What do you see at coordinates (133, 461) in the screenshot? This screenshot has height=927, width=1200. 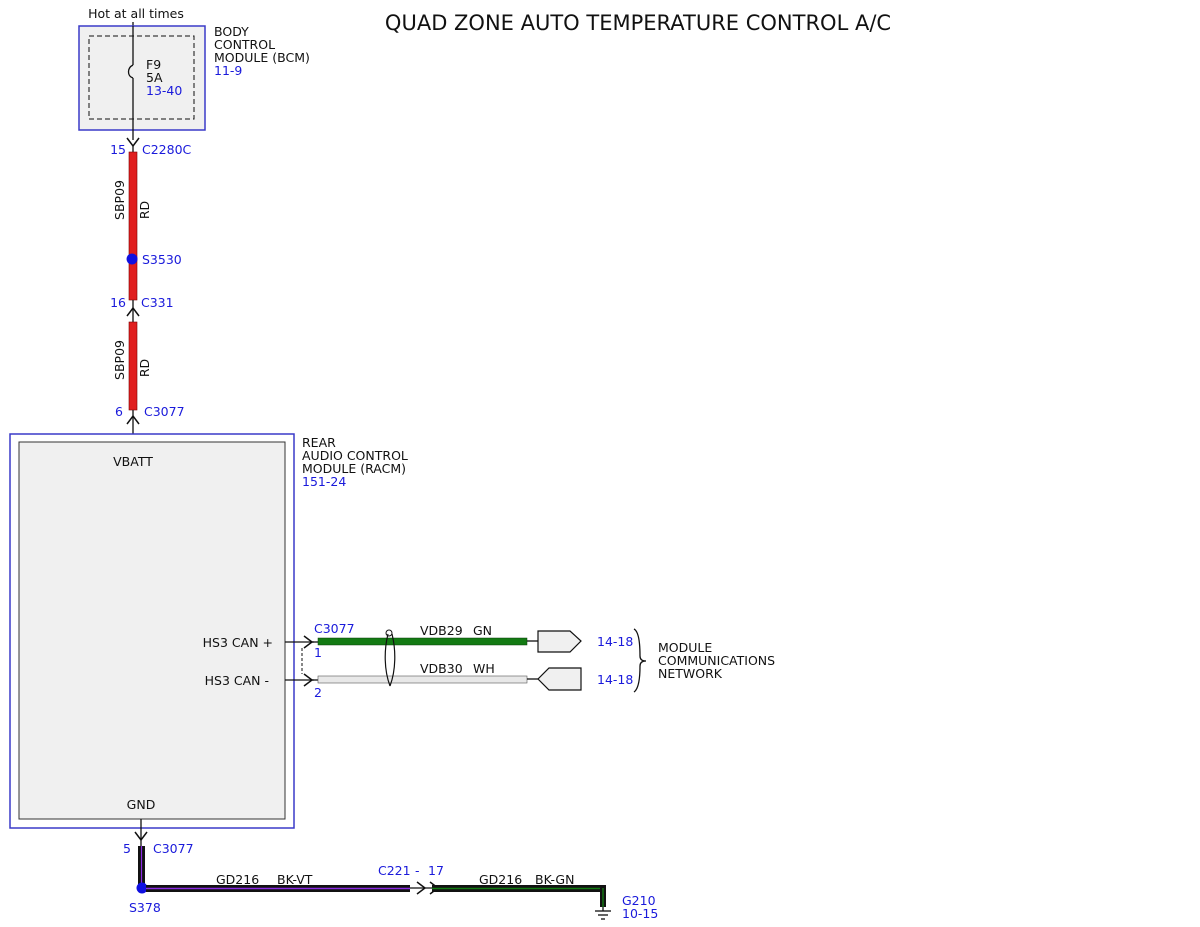 I see `racm-vbatt-pin: VBATT` at bounding box center [133, 461].